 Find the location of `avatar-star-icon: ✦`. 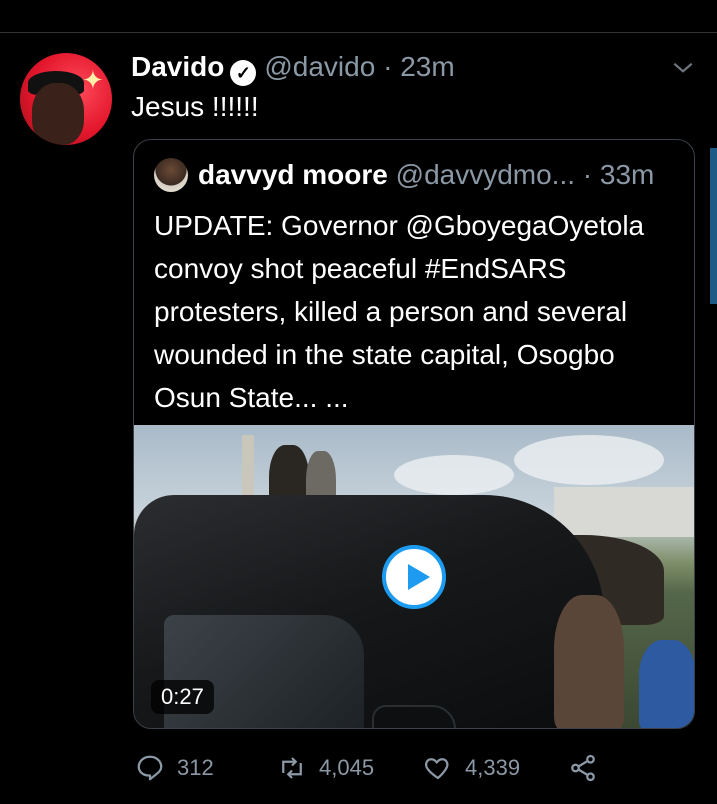

avatar-star-icon: ✦ is located at coordinates (93, 80).